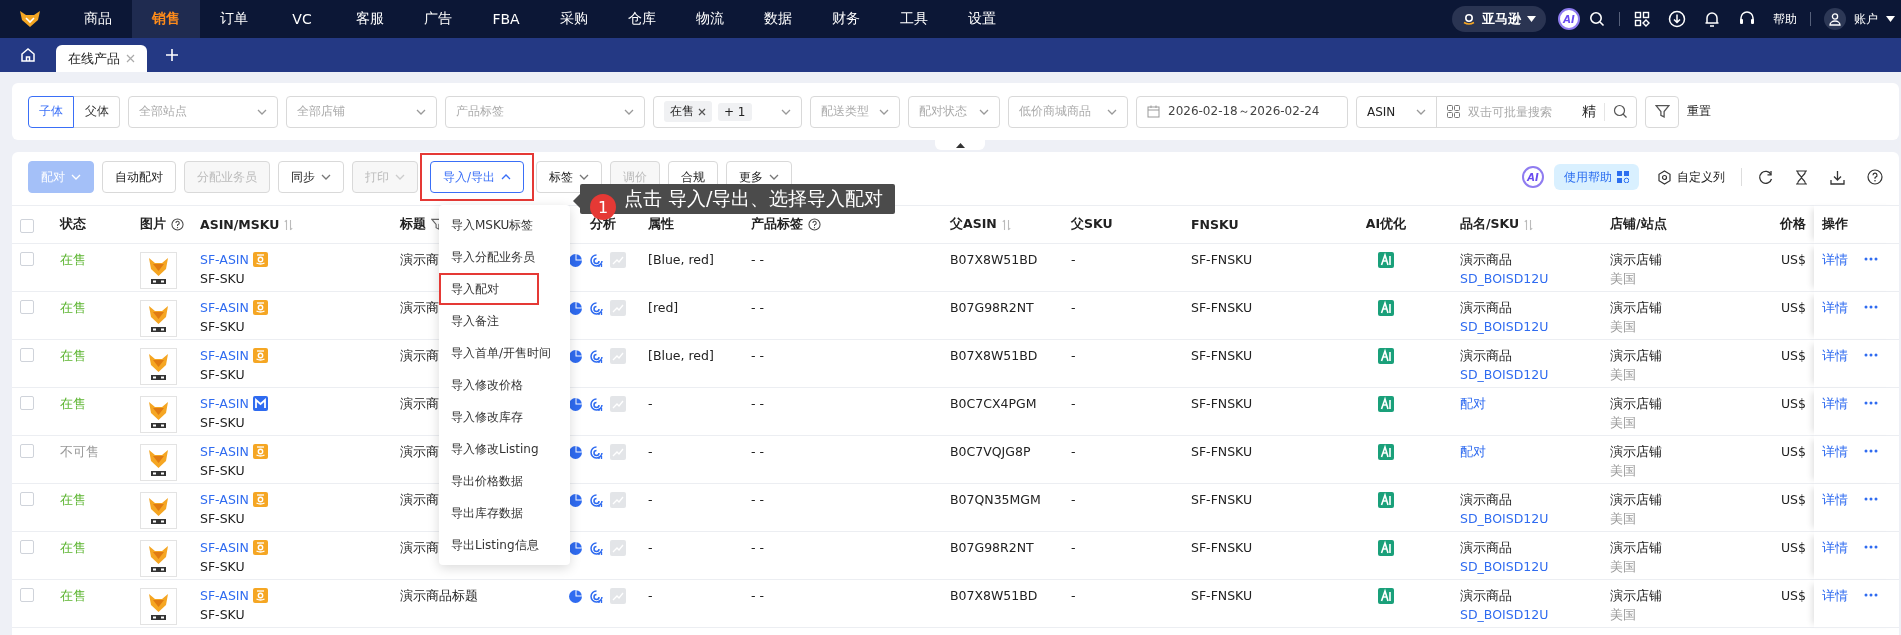  Describe the element at coordinates (1699, 111) in the screenshot. I see `reset-link: 重置` at that location.